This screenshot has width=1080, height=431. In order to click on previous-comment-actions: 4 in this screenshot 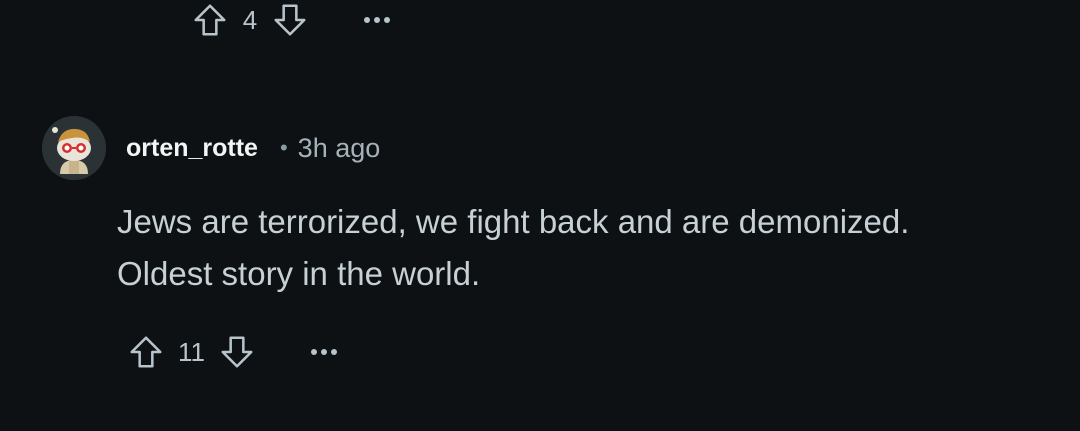, I will do `click(291, 20)`.